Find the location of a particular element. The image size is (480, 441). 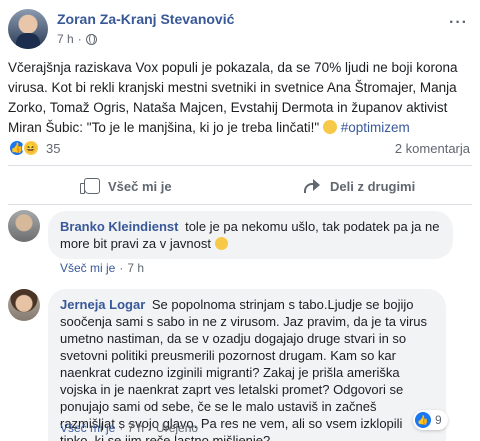

more-icon: ··· is located at coordinates (458, 23).